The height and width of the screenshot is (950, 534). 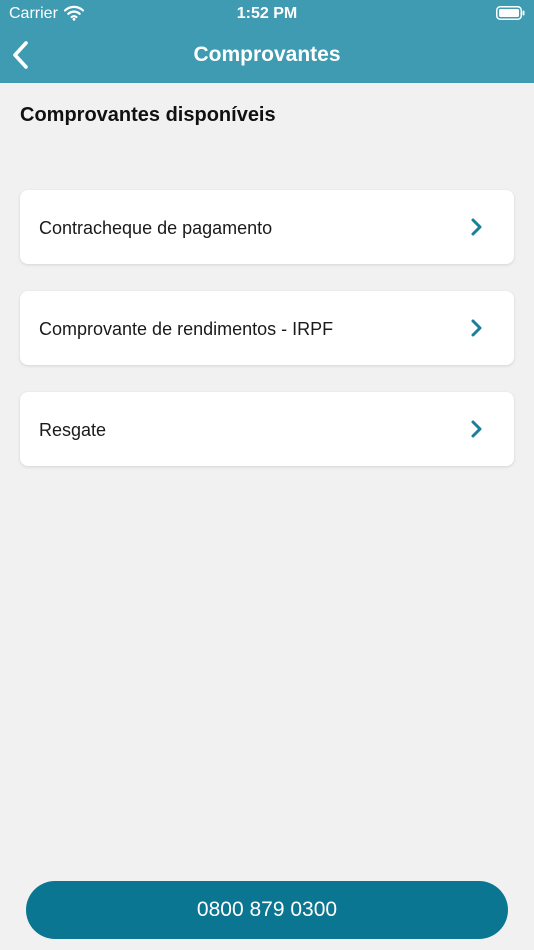 I want to click on call-phone-button: 0800 879 0300, so click(x=267, y=910).